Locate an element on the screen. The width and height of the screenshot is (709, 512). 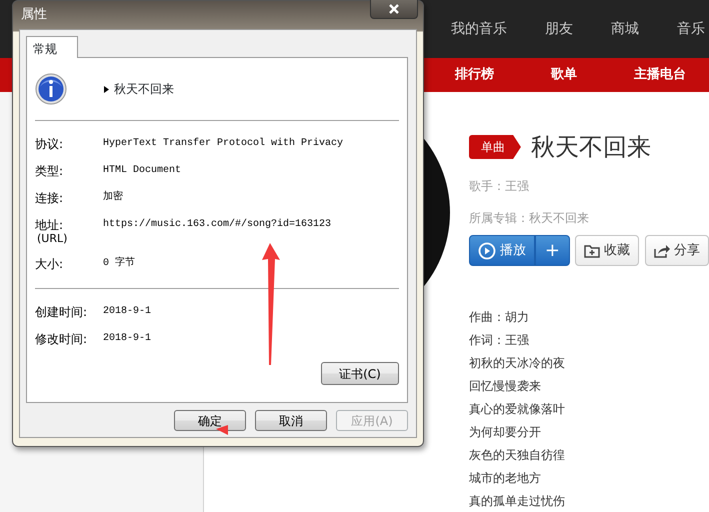
close-icon is located at coordinates (394, 9).